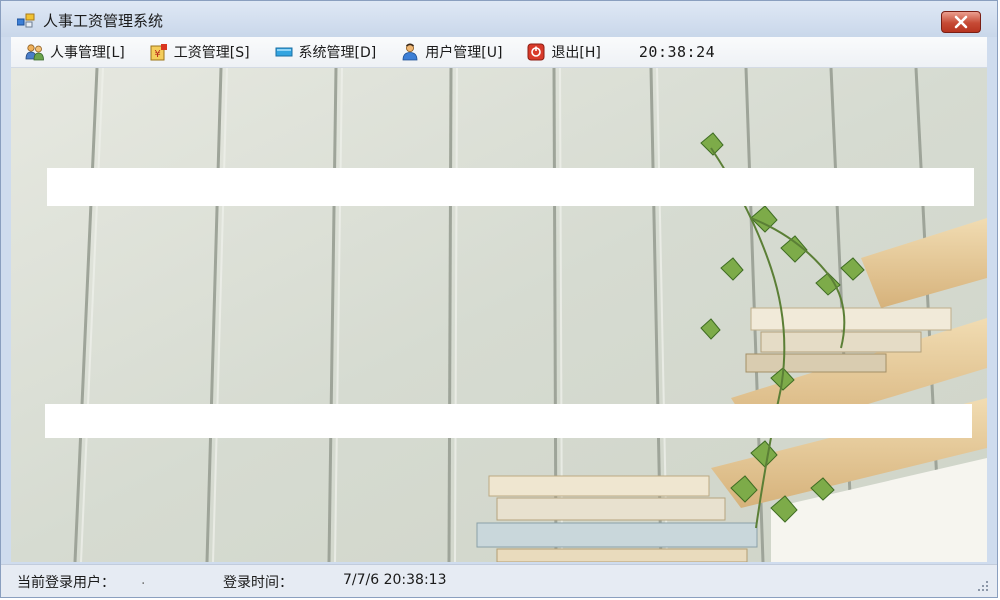  I want to click on close-icon, so click(961, 22).